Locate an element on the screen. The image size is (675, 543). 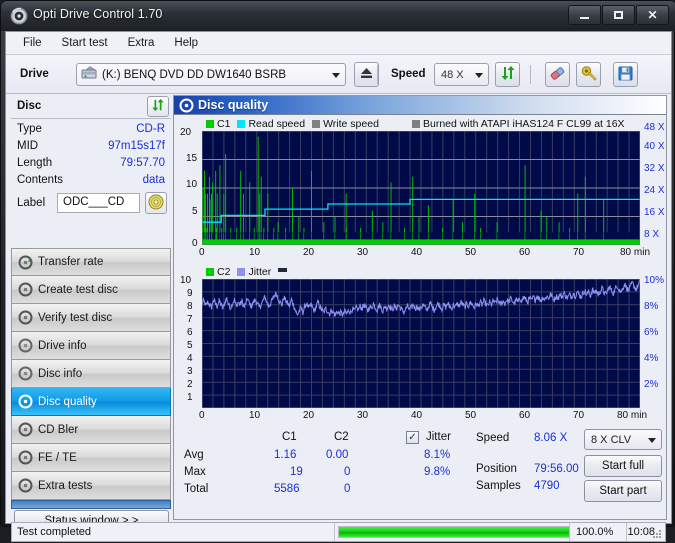
sidebar-item-transfer-rate: Transfer rate is located at coordinates (91, 262).